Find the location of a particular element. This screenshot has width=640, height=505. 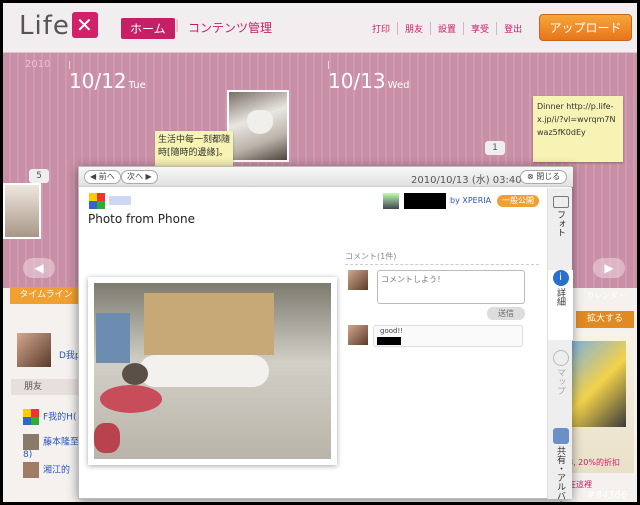

comment-input: コメントしよう！ is located at coordinates (451, 287).